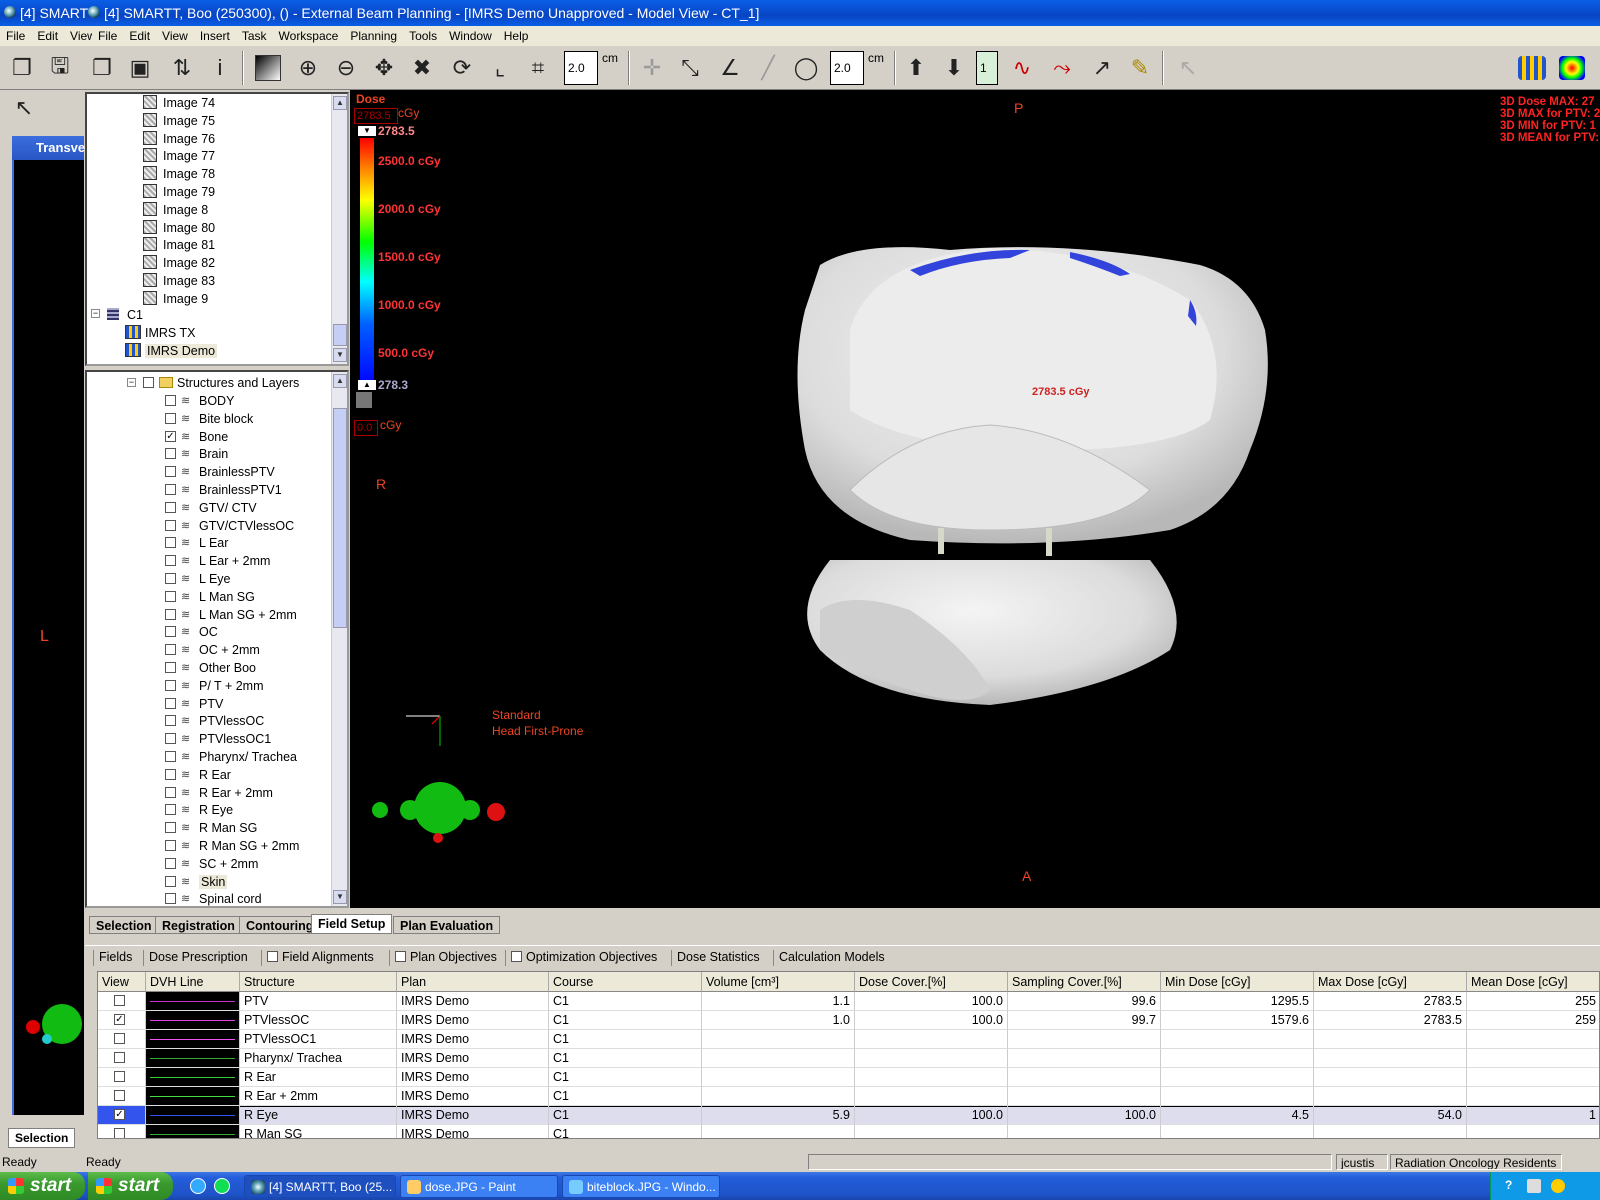 The image size is (1600, 1200). Describe the element at coordinates (207, 121) in the screenshot. I see `tree-item-image: Image 75` at that location.